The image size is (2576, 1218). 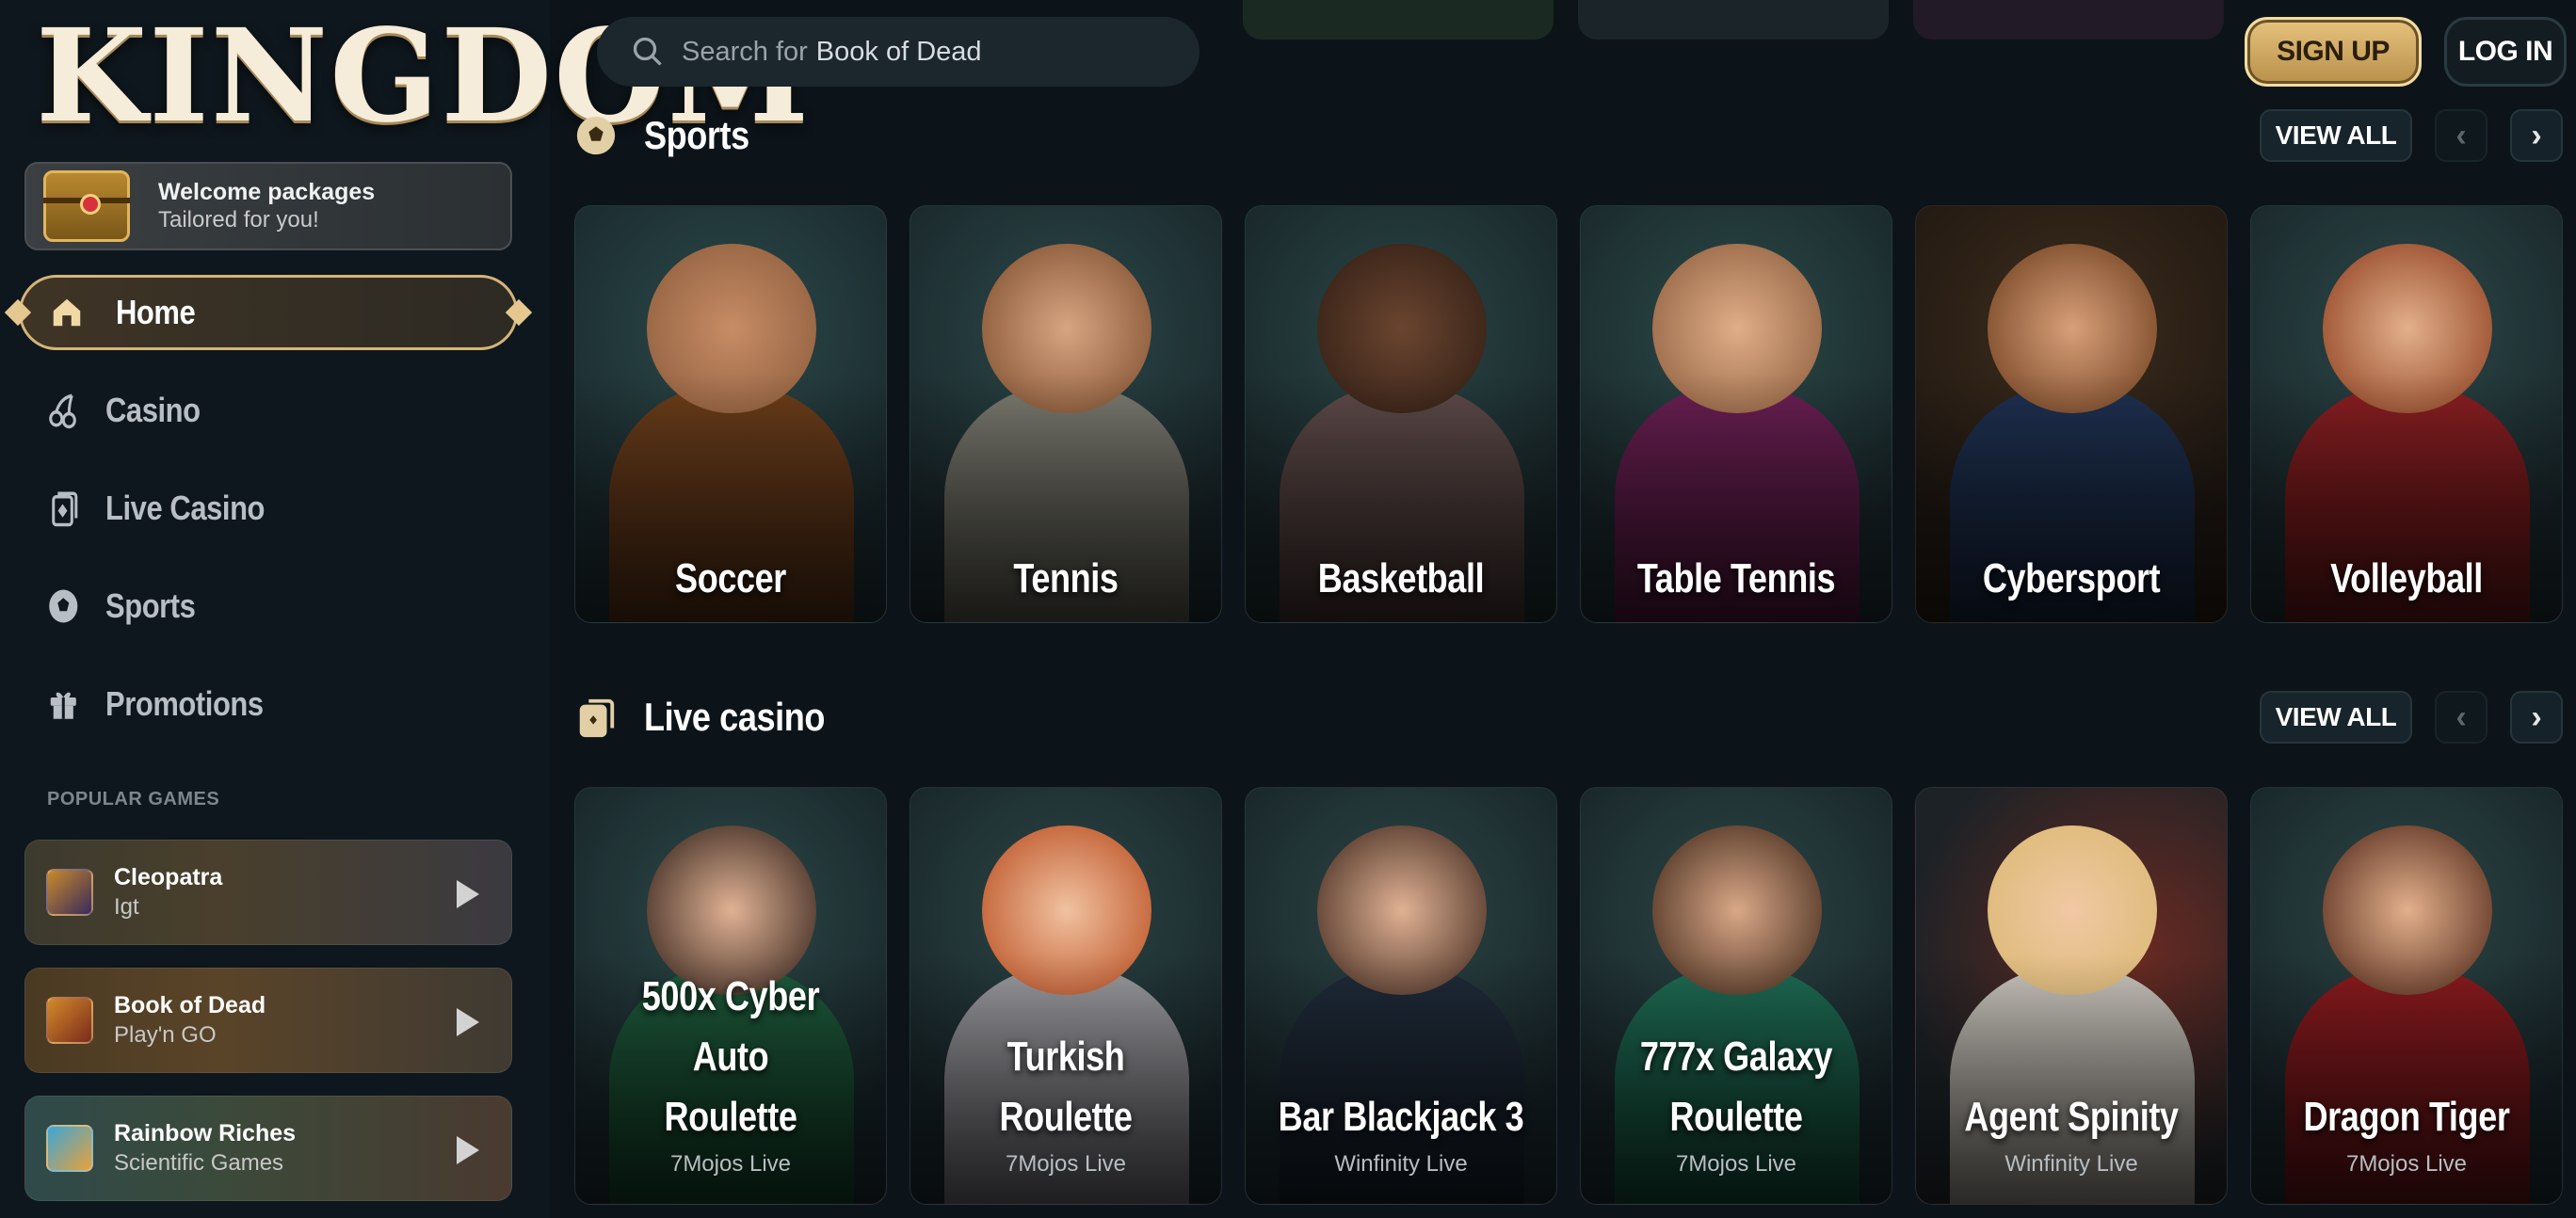 I want to click on tile-title-line1: 500x Cyber Auto, so click(x=730, y=1026).